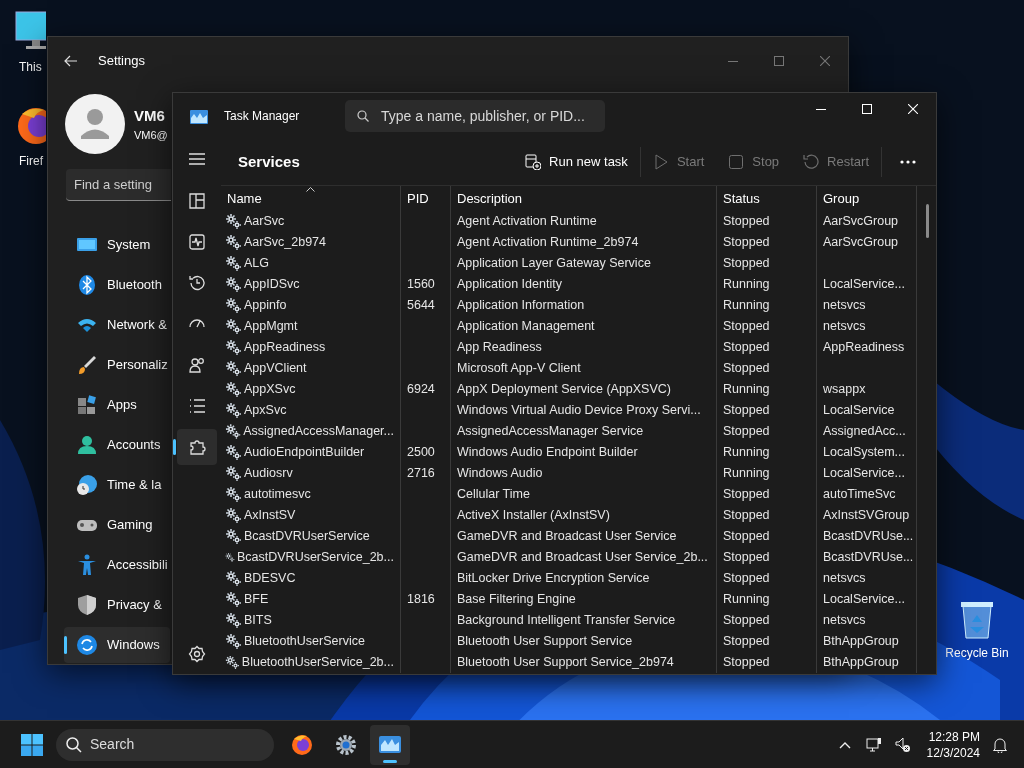 This screenshot has width=1024, height=768. Describe the element at coordinates (844, 389) in the screenshot. I see `table-cell: wsappx` at that location.